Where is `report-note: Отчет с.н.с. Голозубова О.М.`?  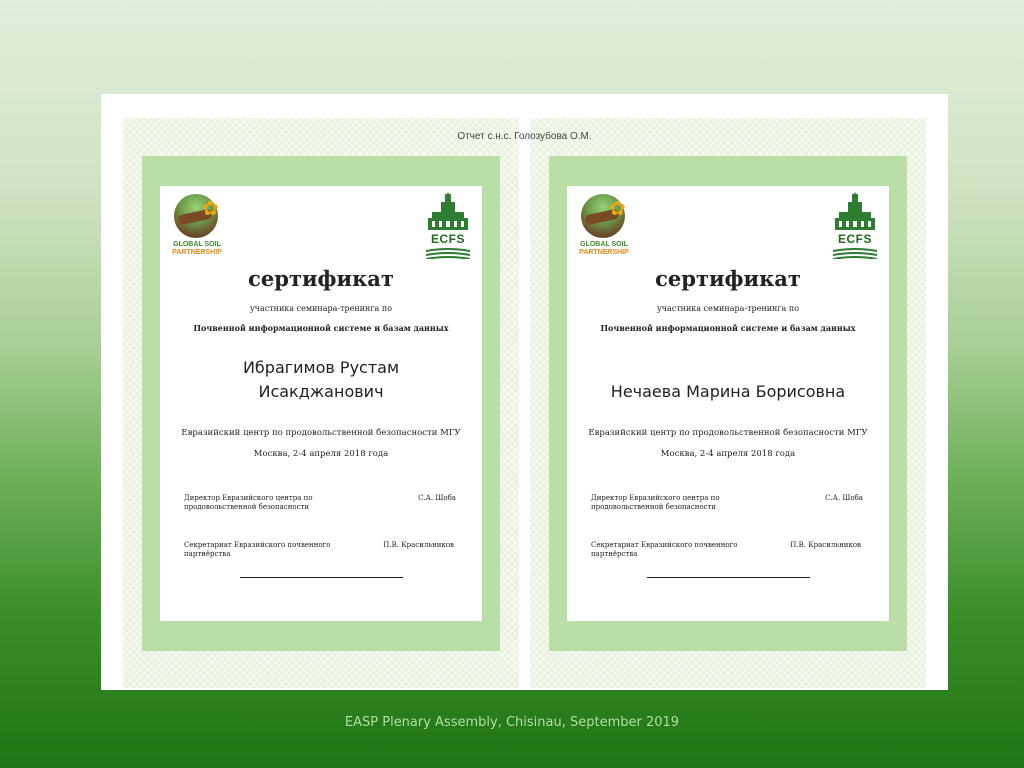
report-note: Отчет с.н.с. Голозубова О.М. is located at coordinates (524, 136).